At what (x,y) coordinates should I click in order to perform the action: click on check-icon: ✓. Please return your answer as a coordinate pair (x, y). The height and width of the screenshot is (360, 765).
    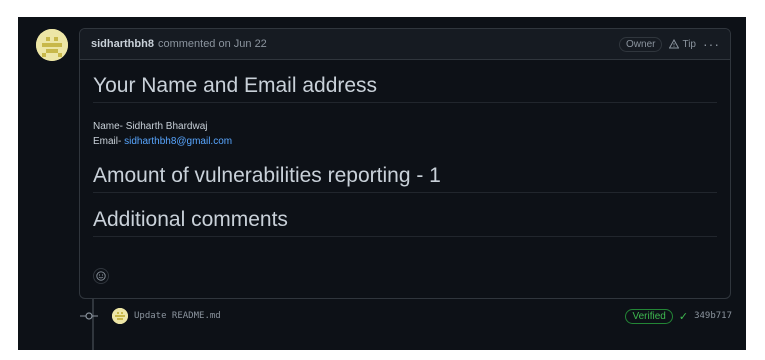
    Looking at the image, I should click on (683, 316).